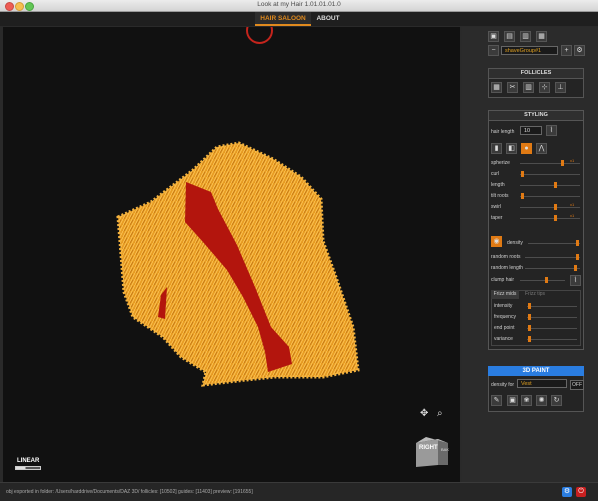  What do you see at coordinates (577, 257) in the screenshot?
I see `random-roots-knob` at bounding box center [577, 257].